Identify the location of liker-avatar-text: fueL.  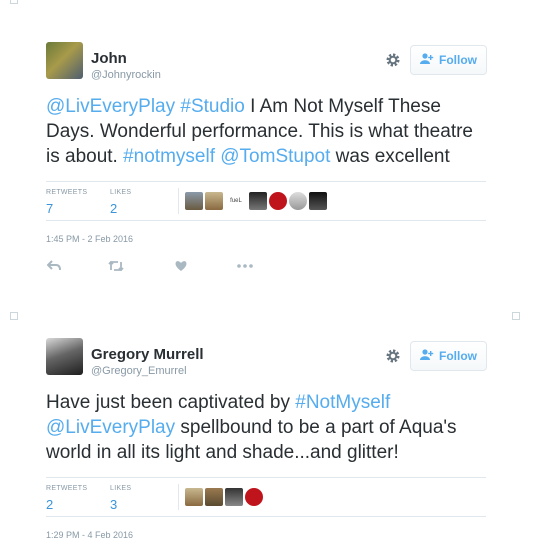
(236, 201).